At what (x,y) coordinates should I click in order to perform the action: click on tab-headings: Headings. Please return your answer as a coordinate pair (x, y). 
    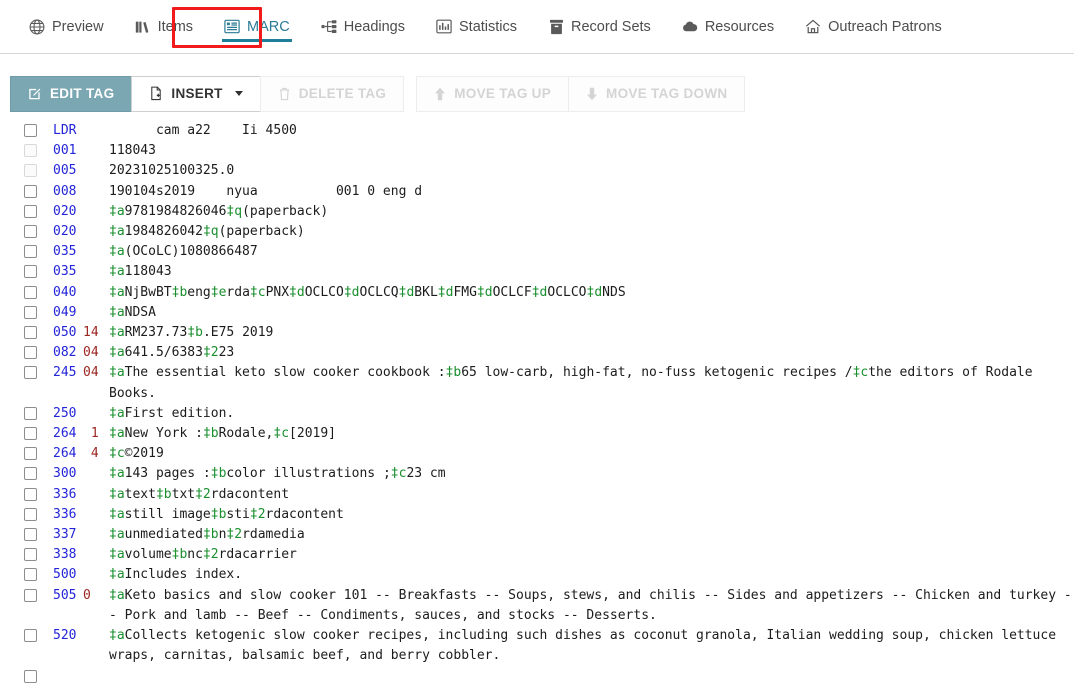
    Looking at the image, I should click on (363, 27).